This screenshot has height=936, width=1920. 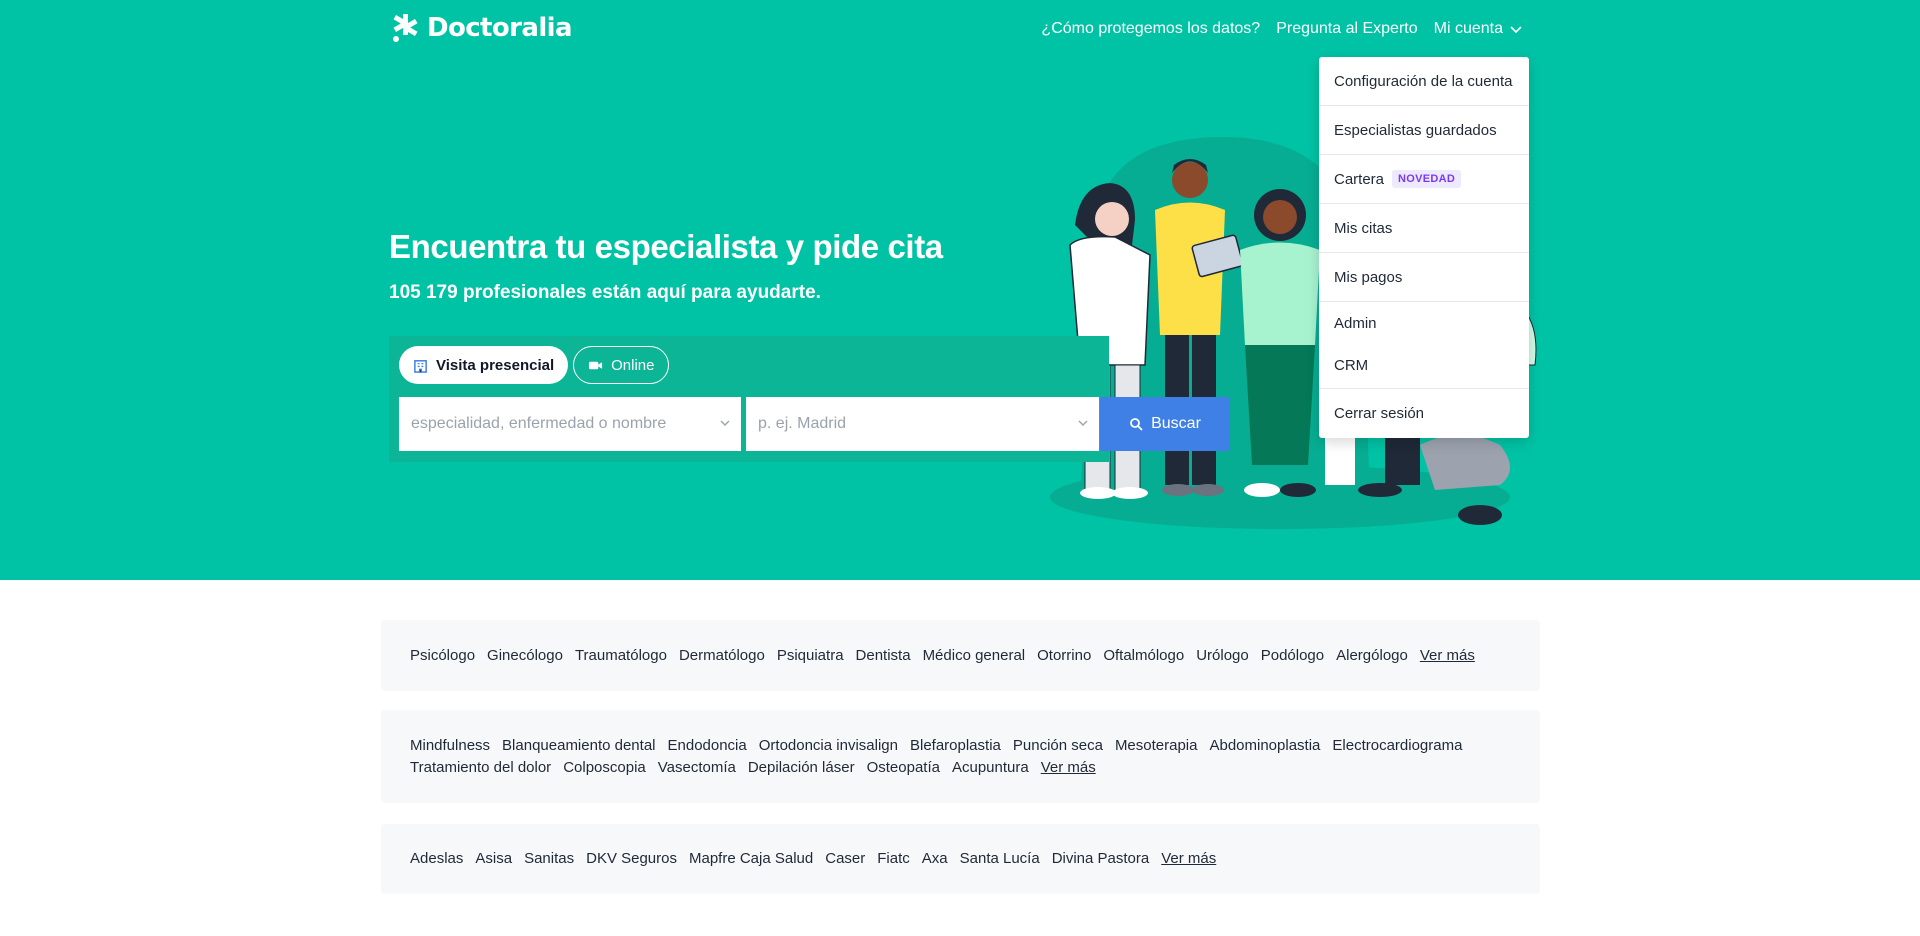 What do you see at coordinates (893, 859) in the screenshot?
I see `insurer-link: Fiatc` at bounding box center [893, 859].